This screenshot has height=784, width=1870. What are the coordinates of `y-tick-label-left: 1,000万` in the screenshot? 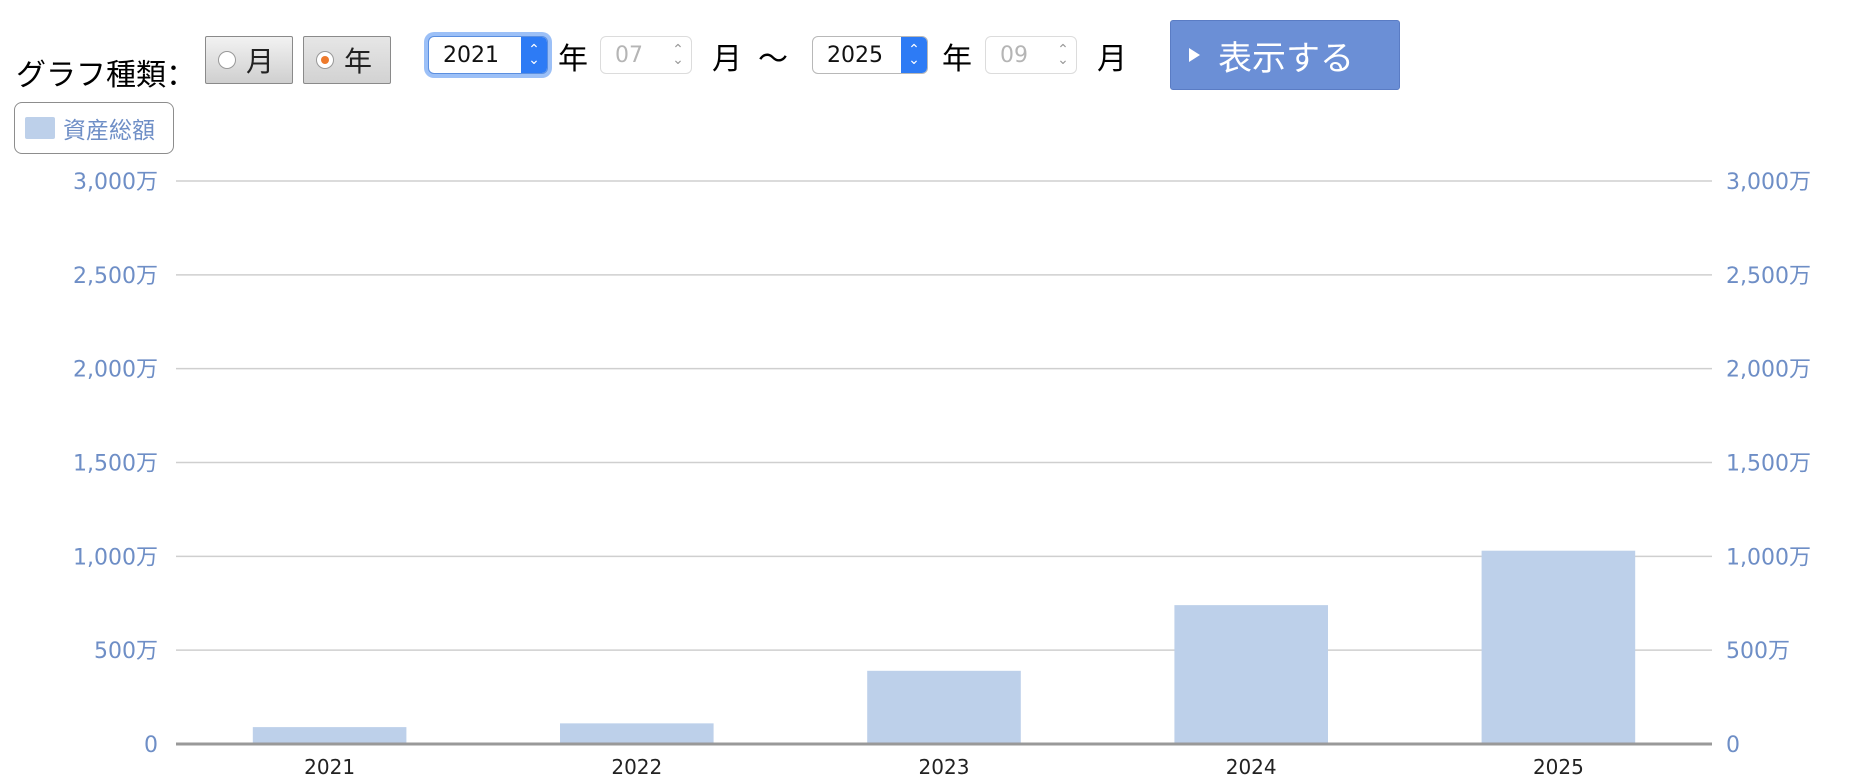 It's located at (115, 557).